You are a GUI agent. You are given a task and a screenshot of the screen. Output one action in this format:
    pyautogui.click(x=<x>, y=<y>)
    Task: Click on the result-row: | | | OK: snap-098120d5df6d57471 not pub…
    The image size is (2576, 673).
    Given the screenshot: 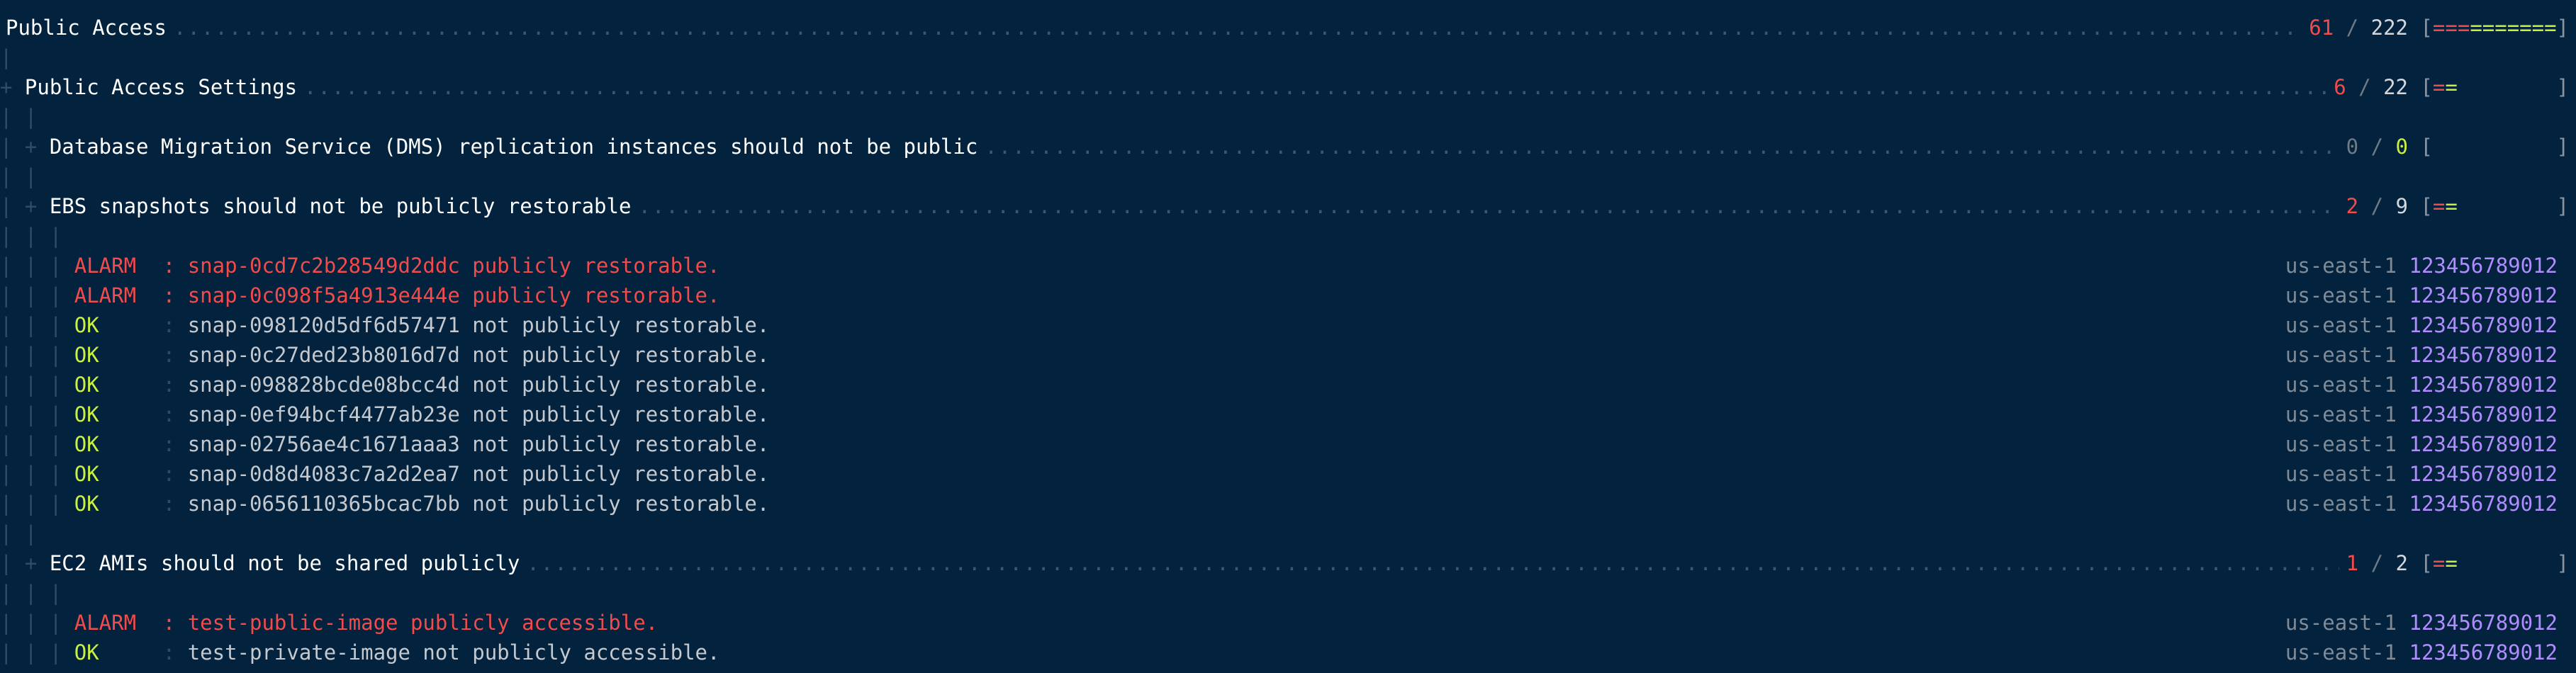 What is the action you would take?
    pyautogui.click(x=1288, y=325)
    